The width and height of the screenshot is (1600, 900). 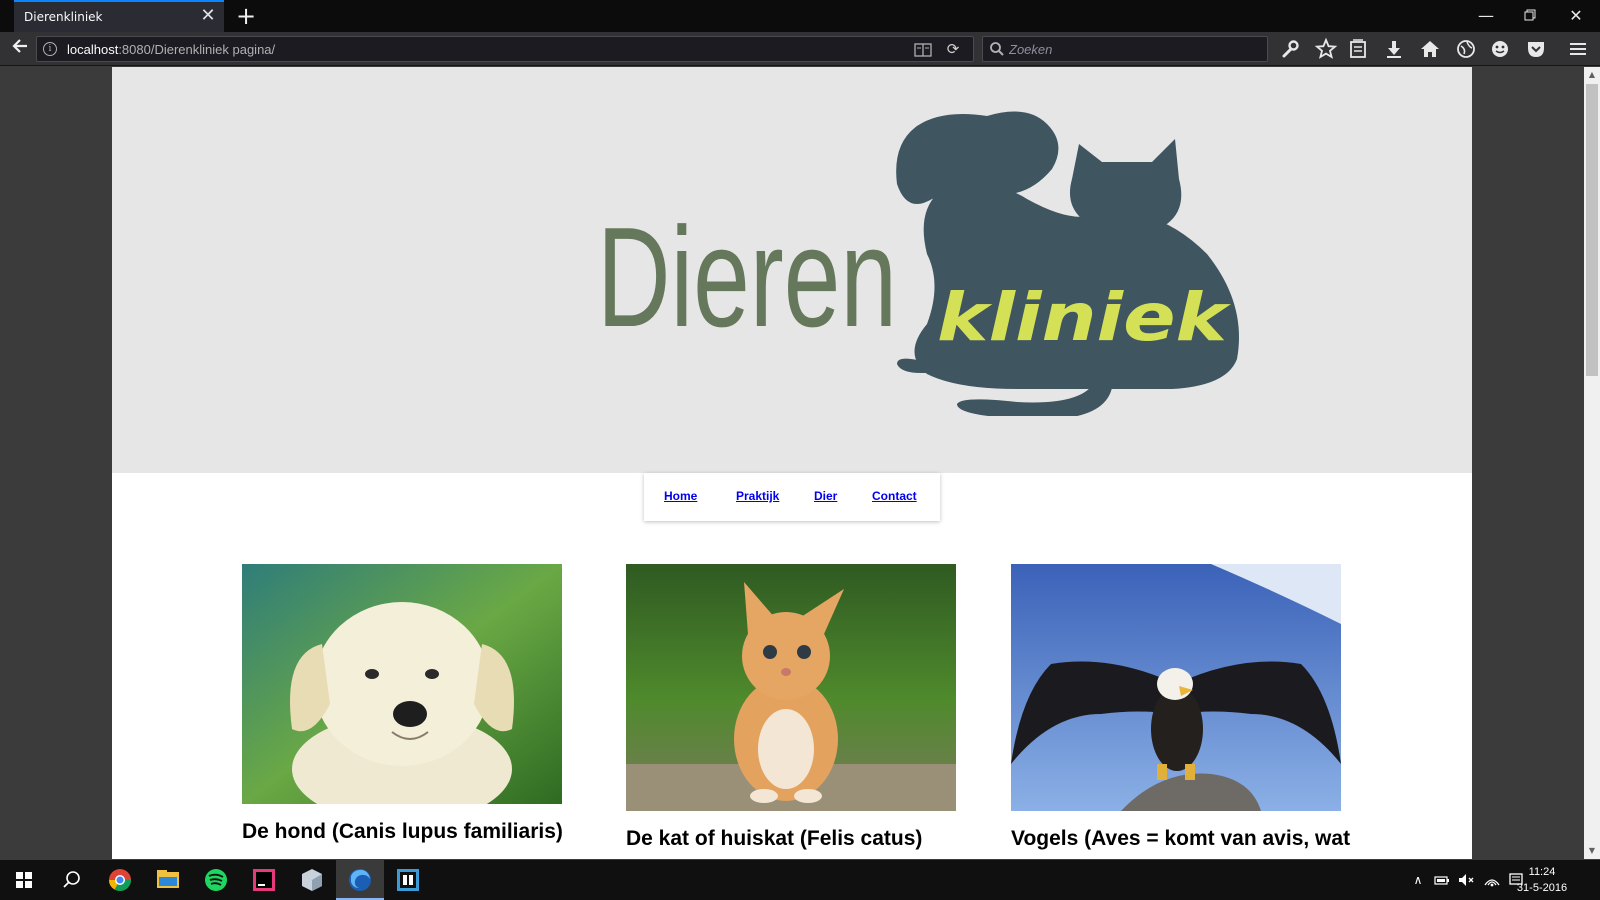 I want to click on pocket-icon, so click(x=1536, y=49).